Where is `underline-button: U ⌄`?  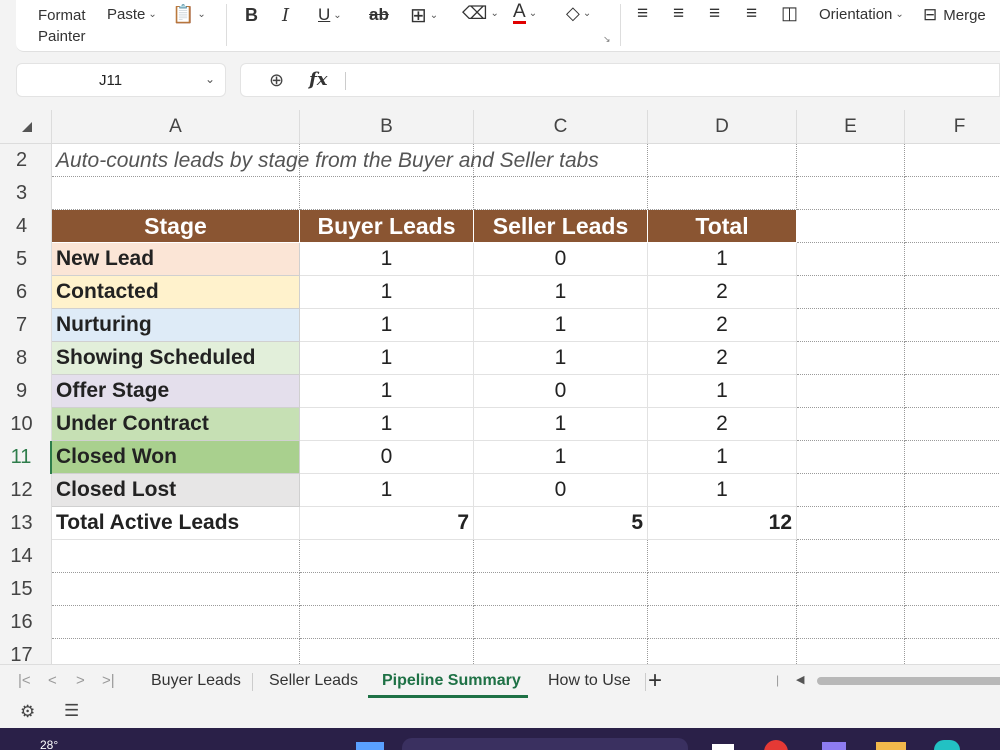 underline-button: U ⌄ is located at coordinates (330, 15).